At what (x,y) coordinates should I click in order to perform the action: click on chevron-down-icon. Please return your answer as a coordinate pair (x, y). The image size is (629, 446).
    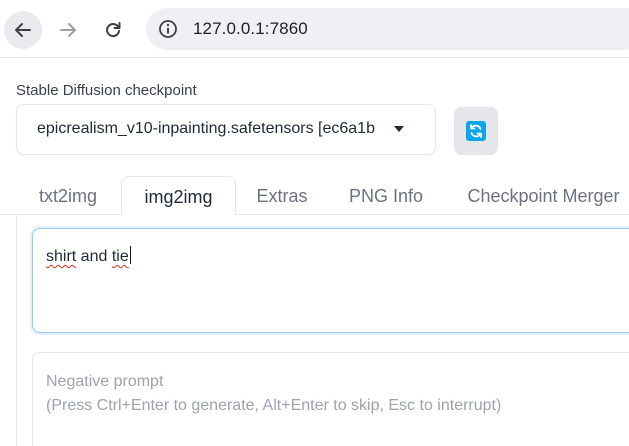
    Looking at the image, I should click on (399, 129).